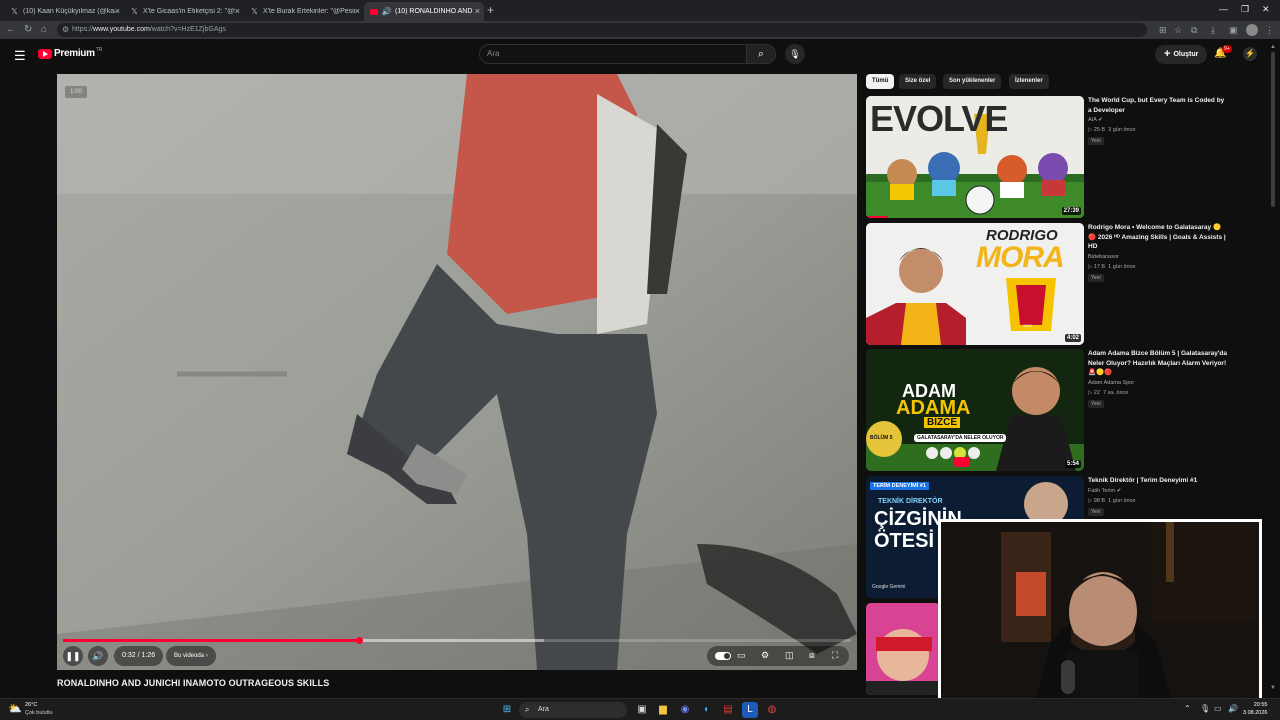 This screenshot has width=1280, height=720. I want to click on chip-recently-uploaded: Son yüklenenler, so click(972, 81).